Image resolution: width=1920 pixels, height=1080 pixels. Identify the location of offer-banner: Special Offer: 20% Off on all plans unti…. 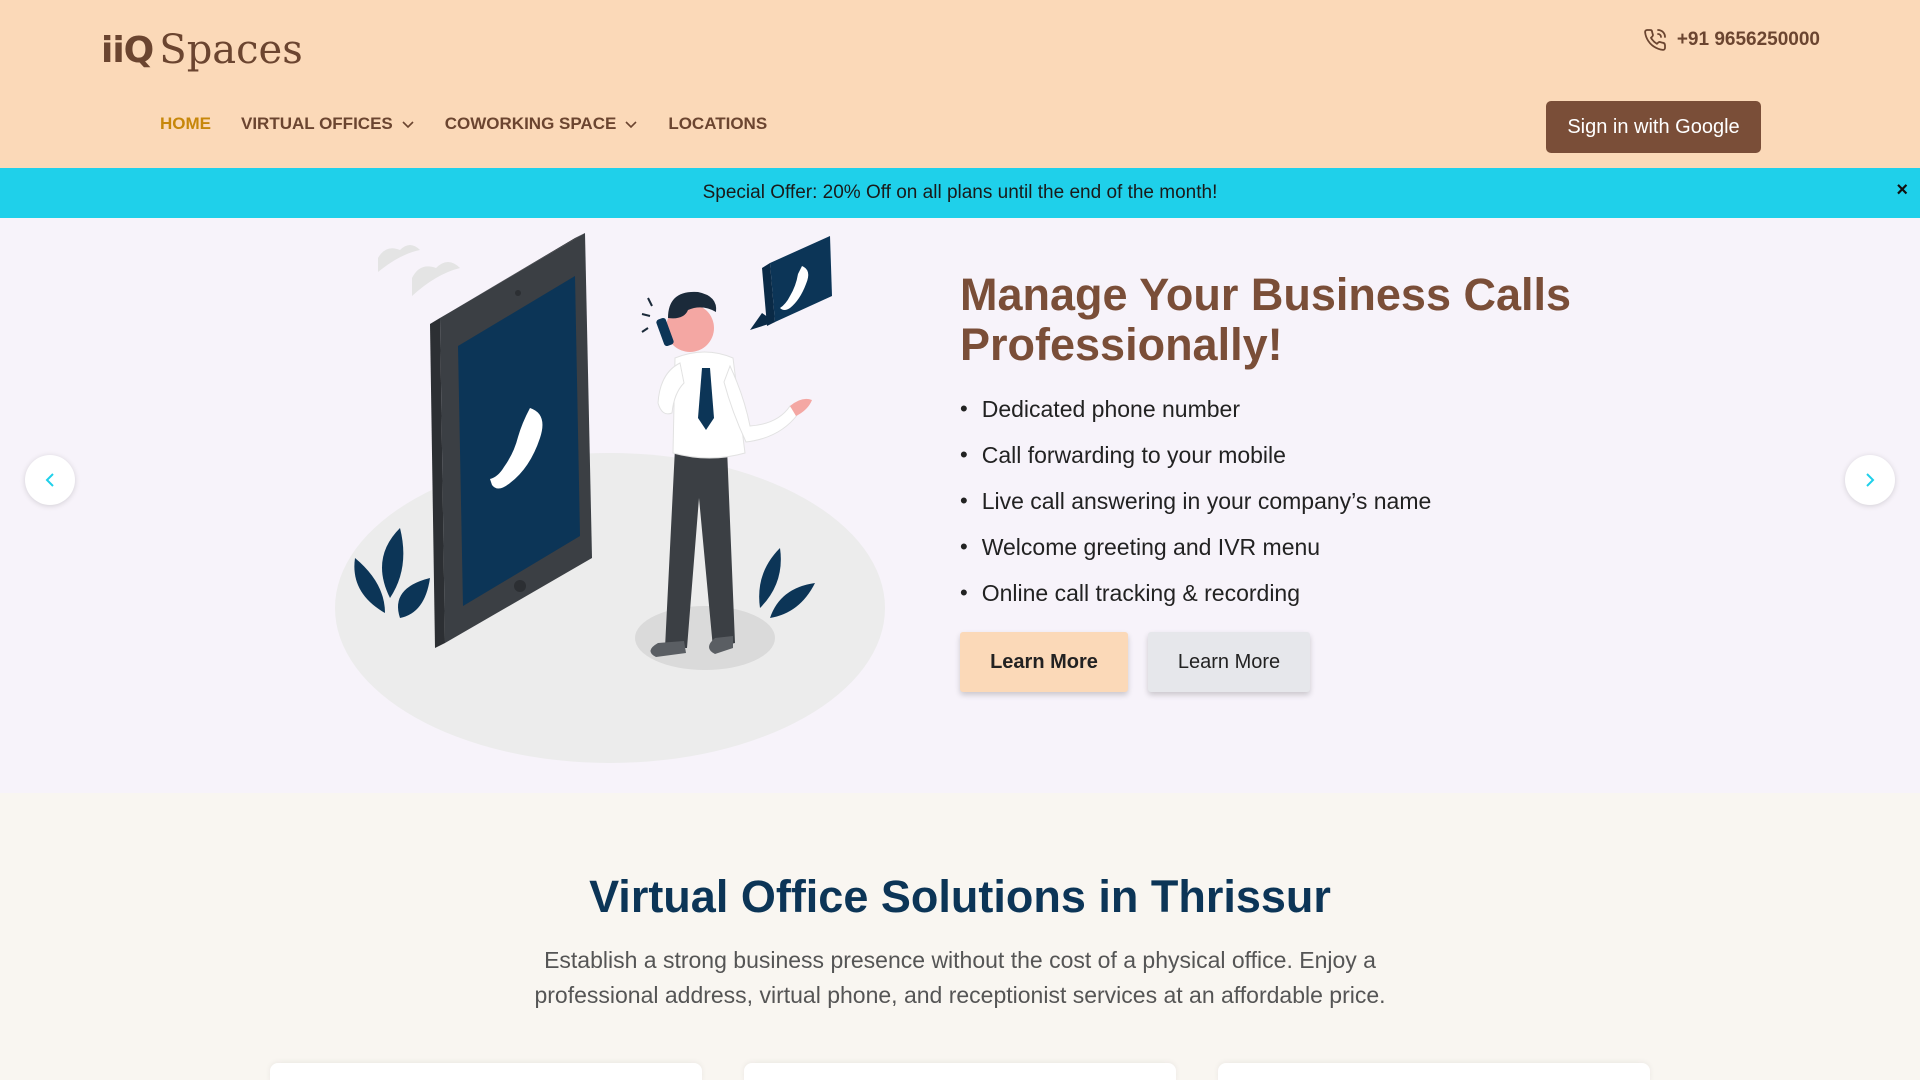
(960, 193).